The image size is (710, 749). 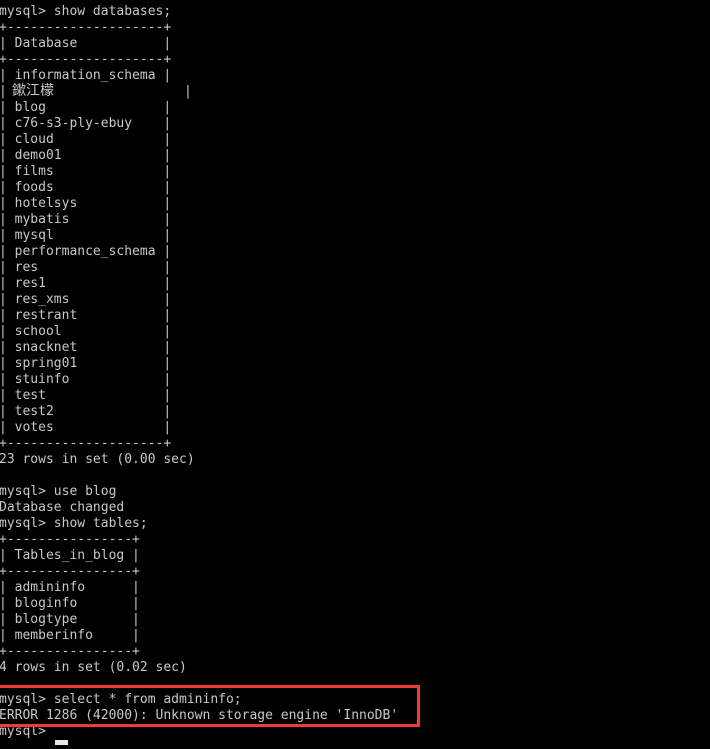 I want to click on terminal-line: | res1 |, so click(x=86, y=283).